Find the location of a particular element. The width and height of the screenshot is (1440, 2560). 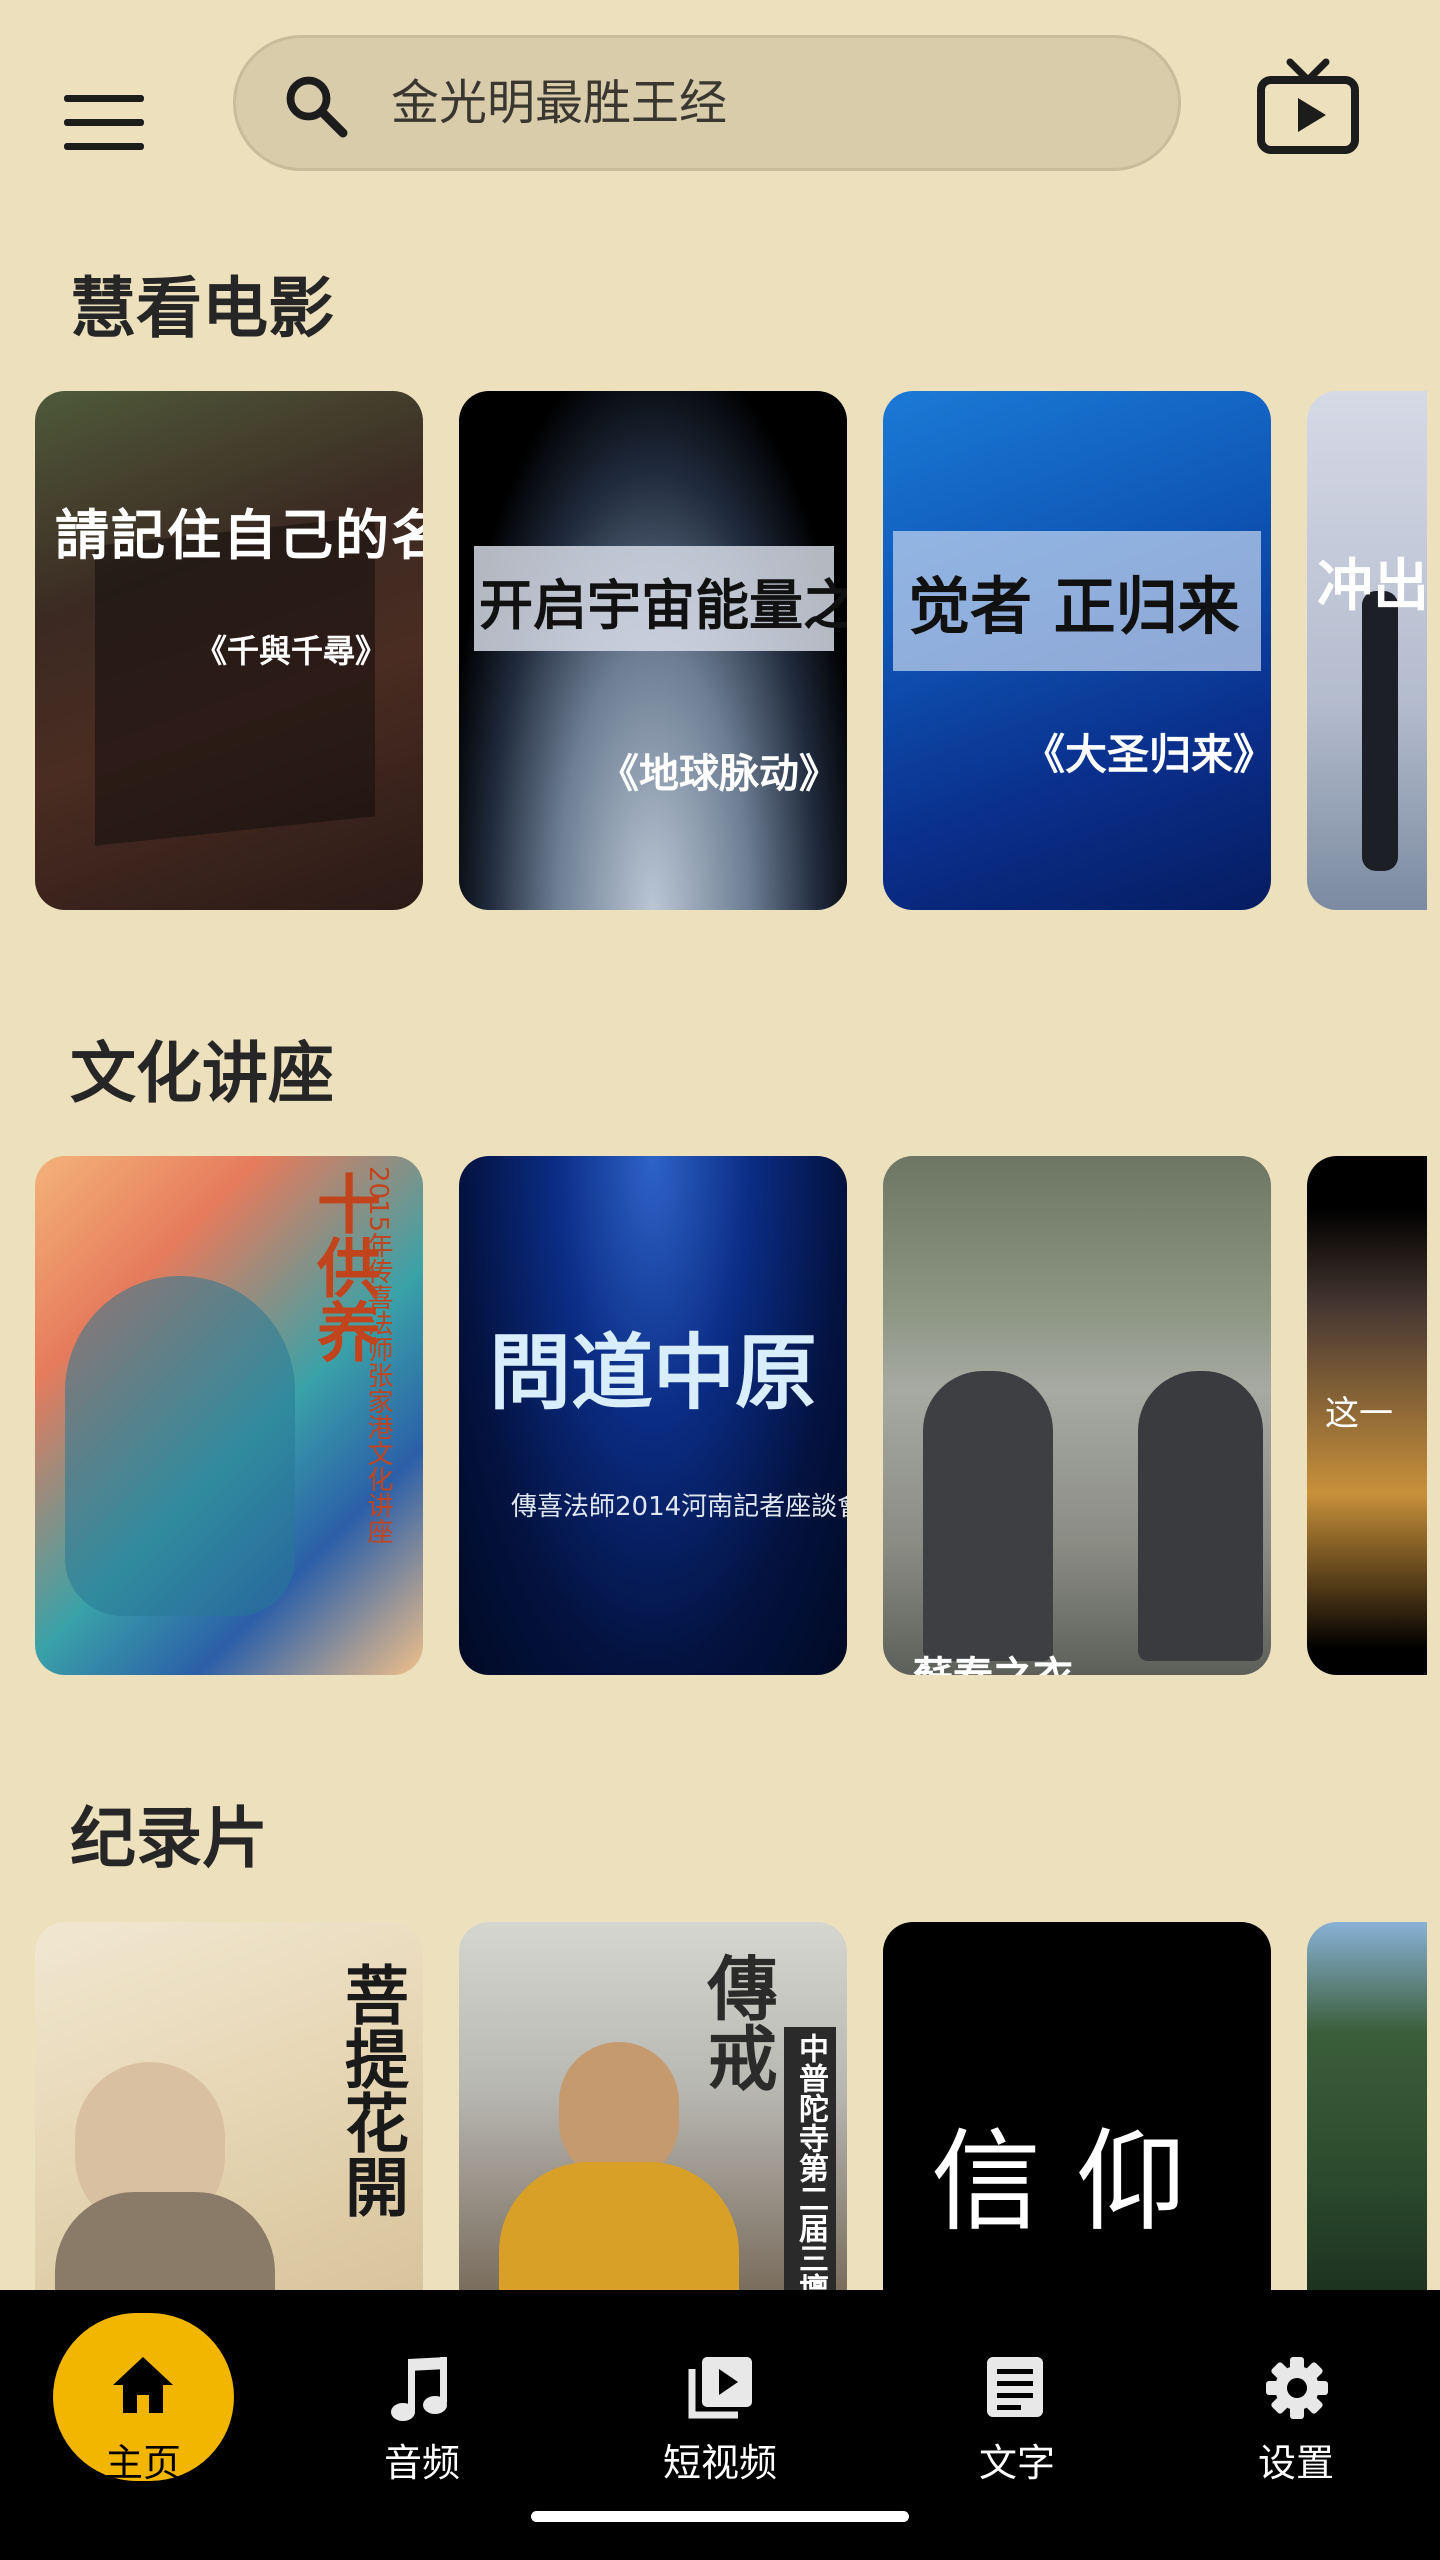

poster-subtitle: 傳喜法師2014河南記者座談會 is located at coordinates (679, 1507).